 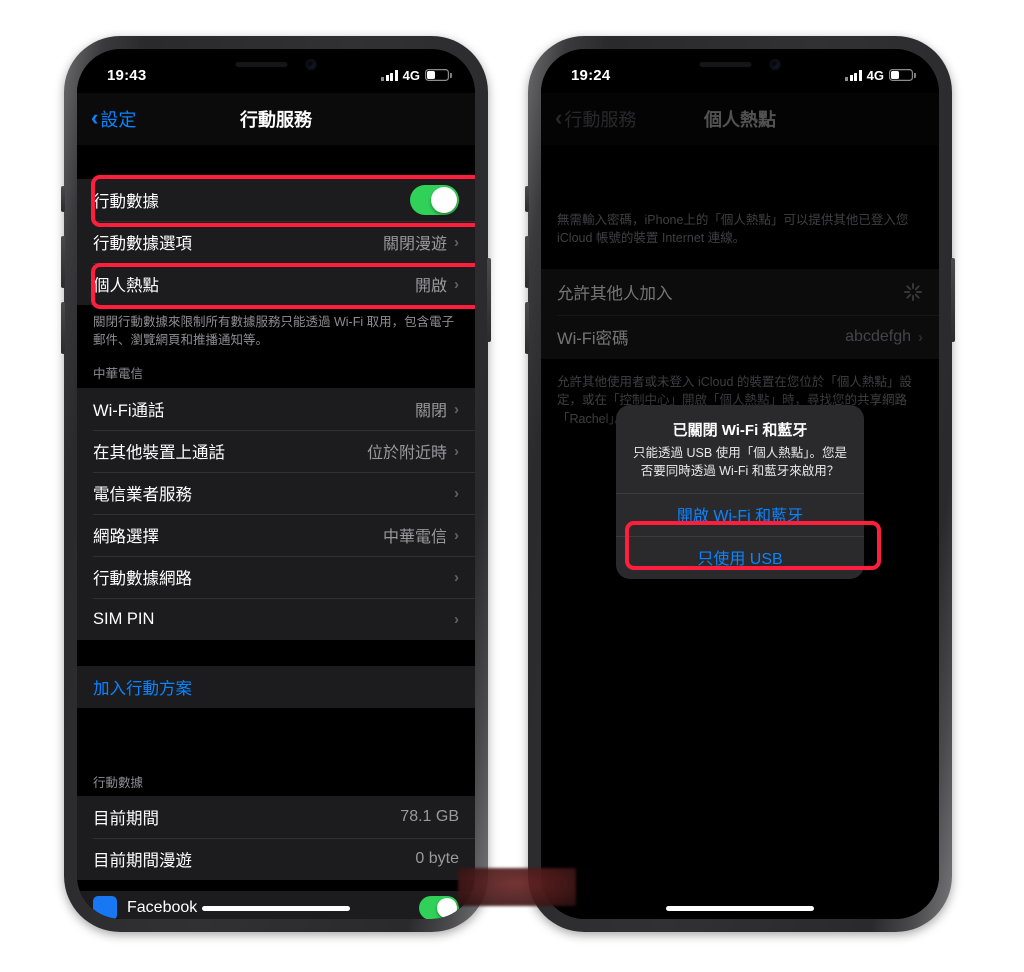 What do you see at coordinates (434, 200) in the screenshot?
I see `cellular-data-toggle` at bounding box center [434, 200].